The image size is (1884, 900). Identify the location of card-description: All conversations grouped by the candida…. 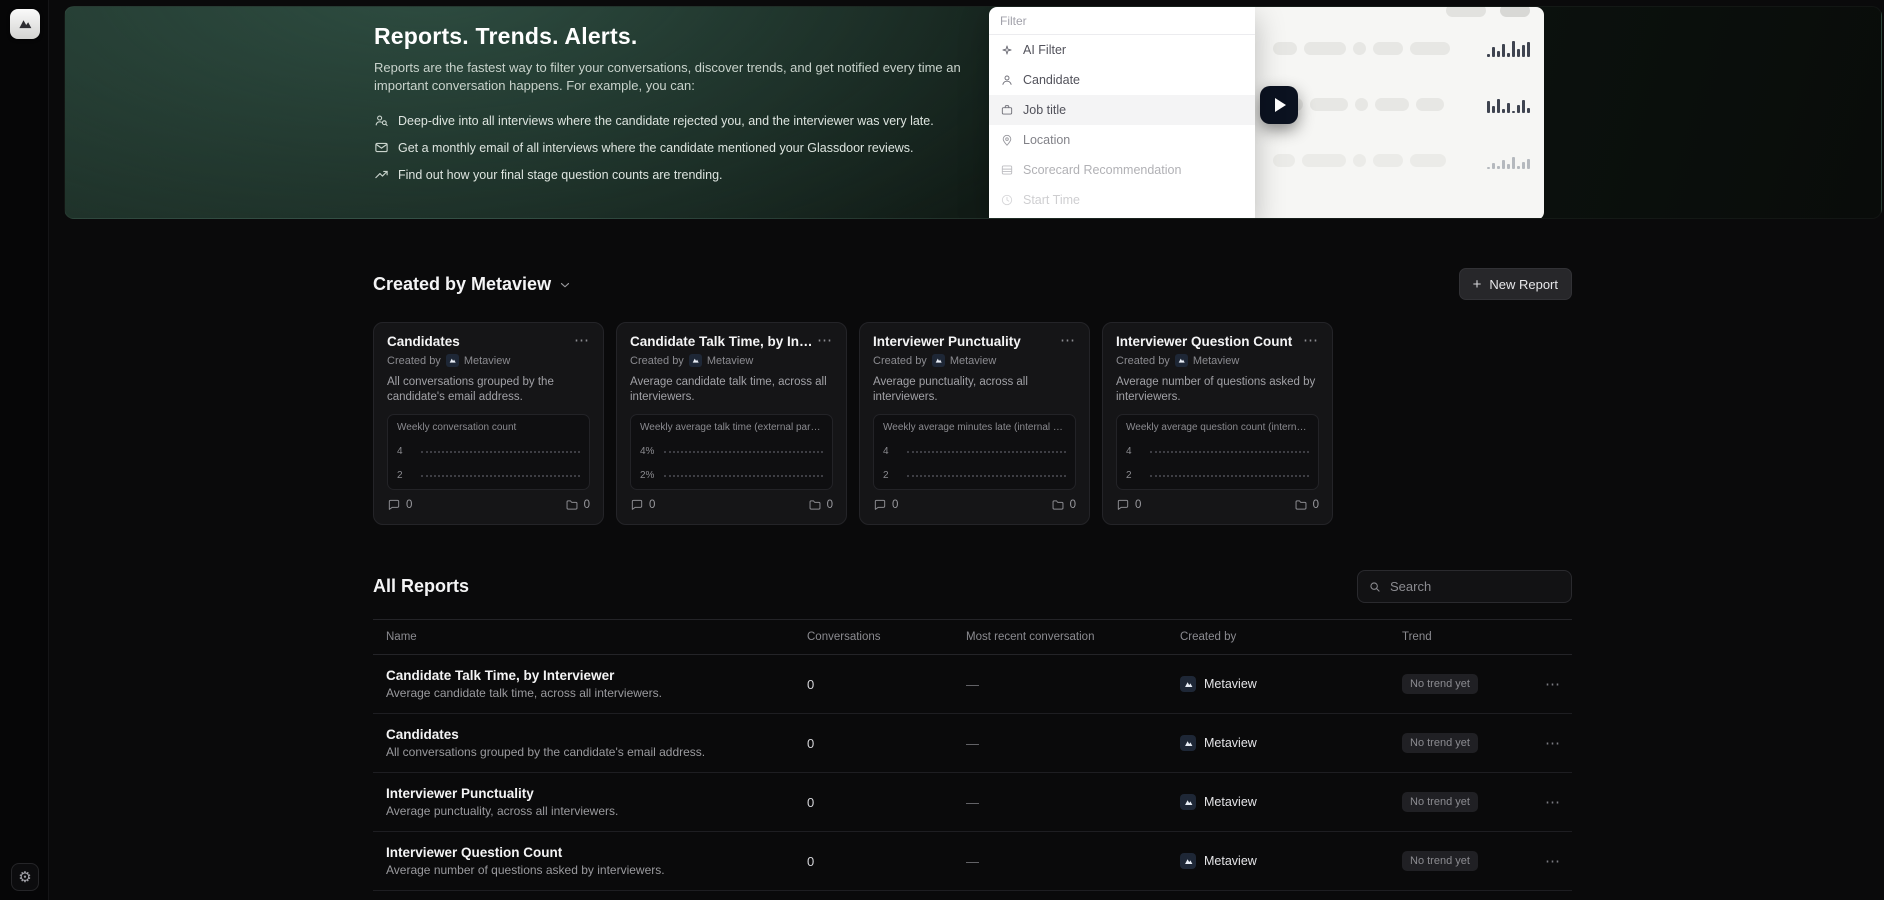
(470, 389).